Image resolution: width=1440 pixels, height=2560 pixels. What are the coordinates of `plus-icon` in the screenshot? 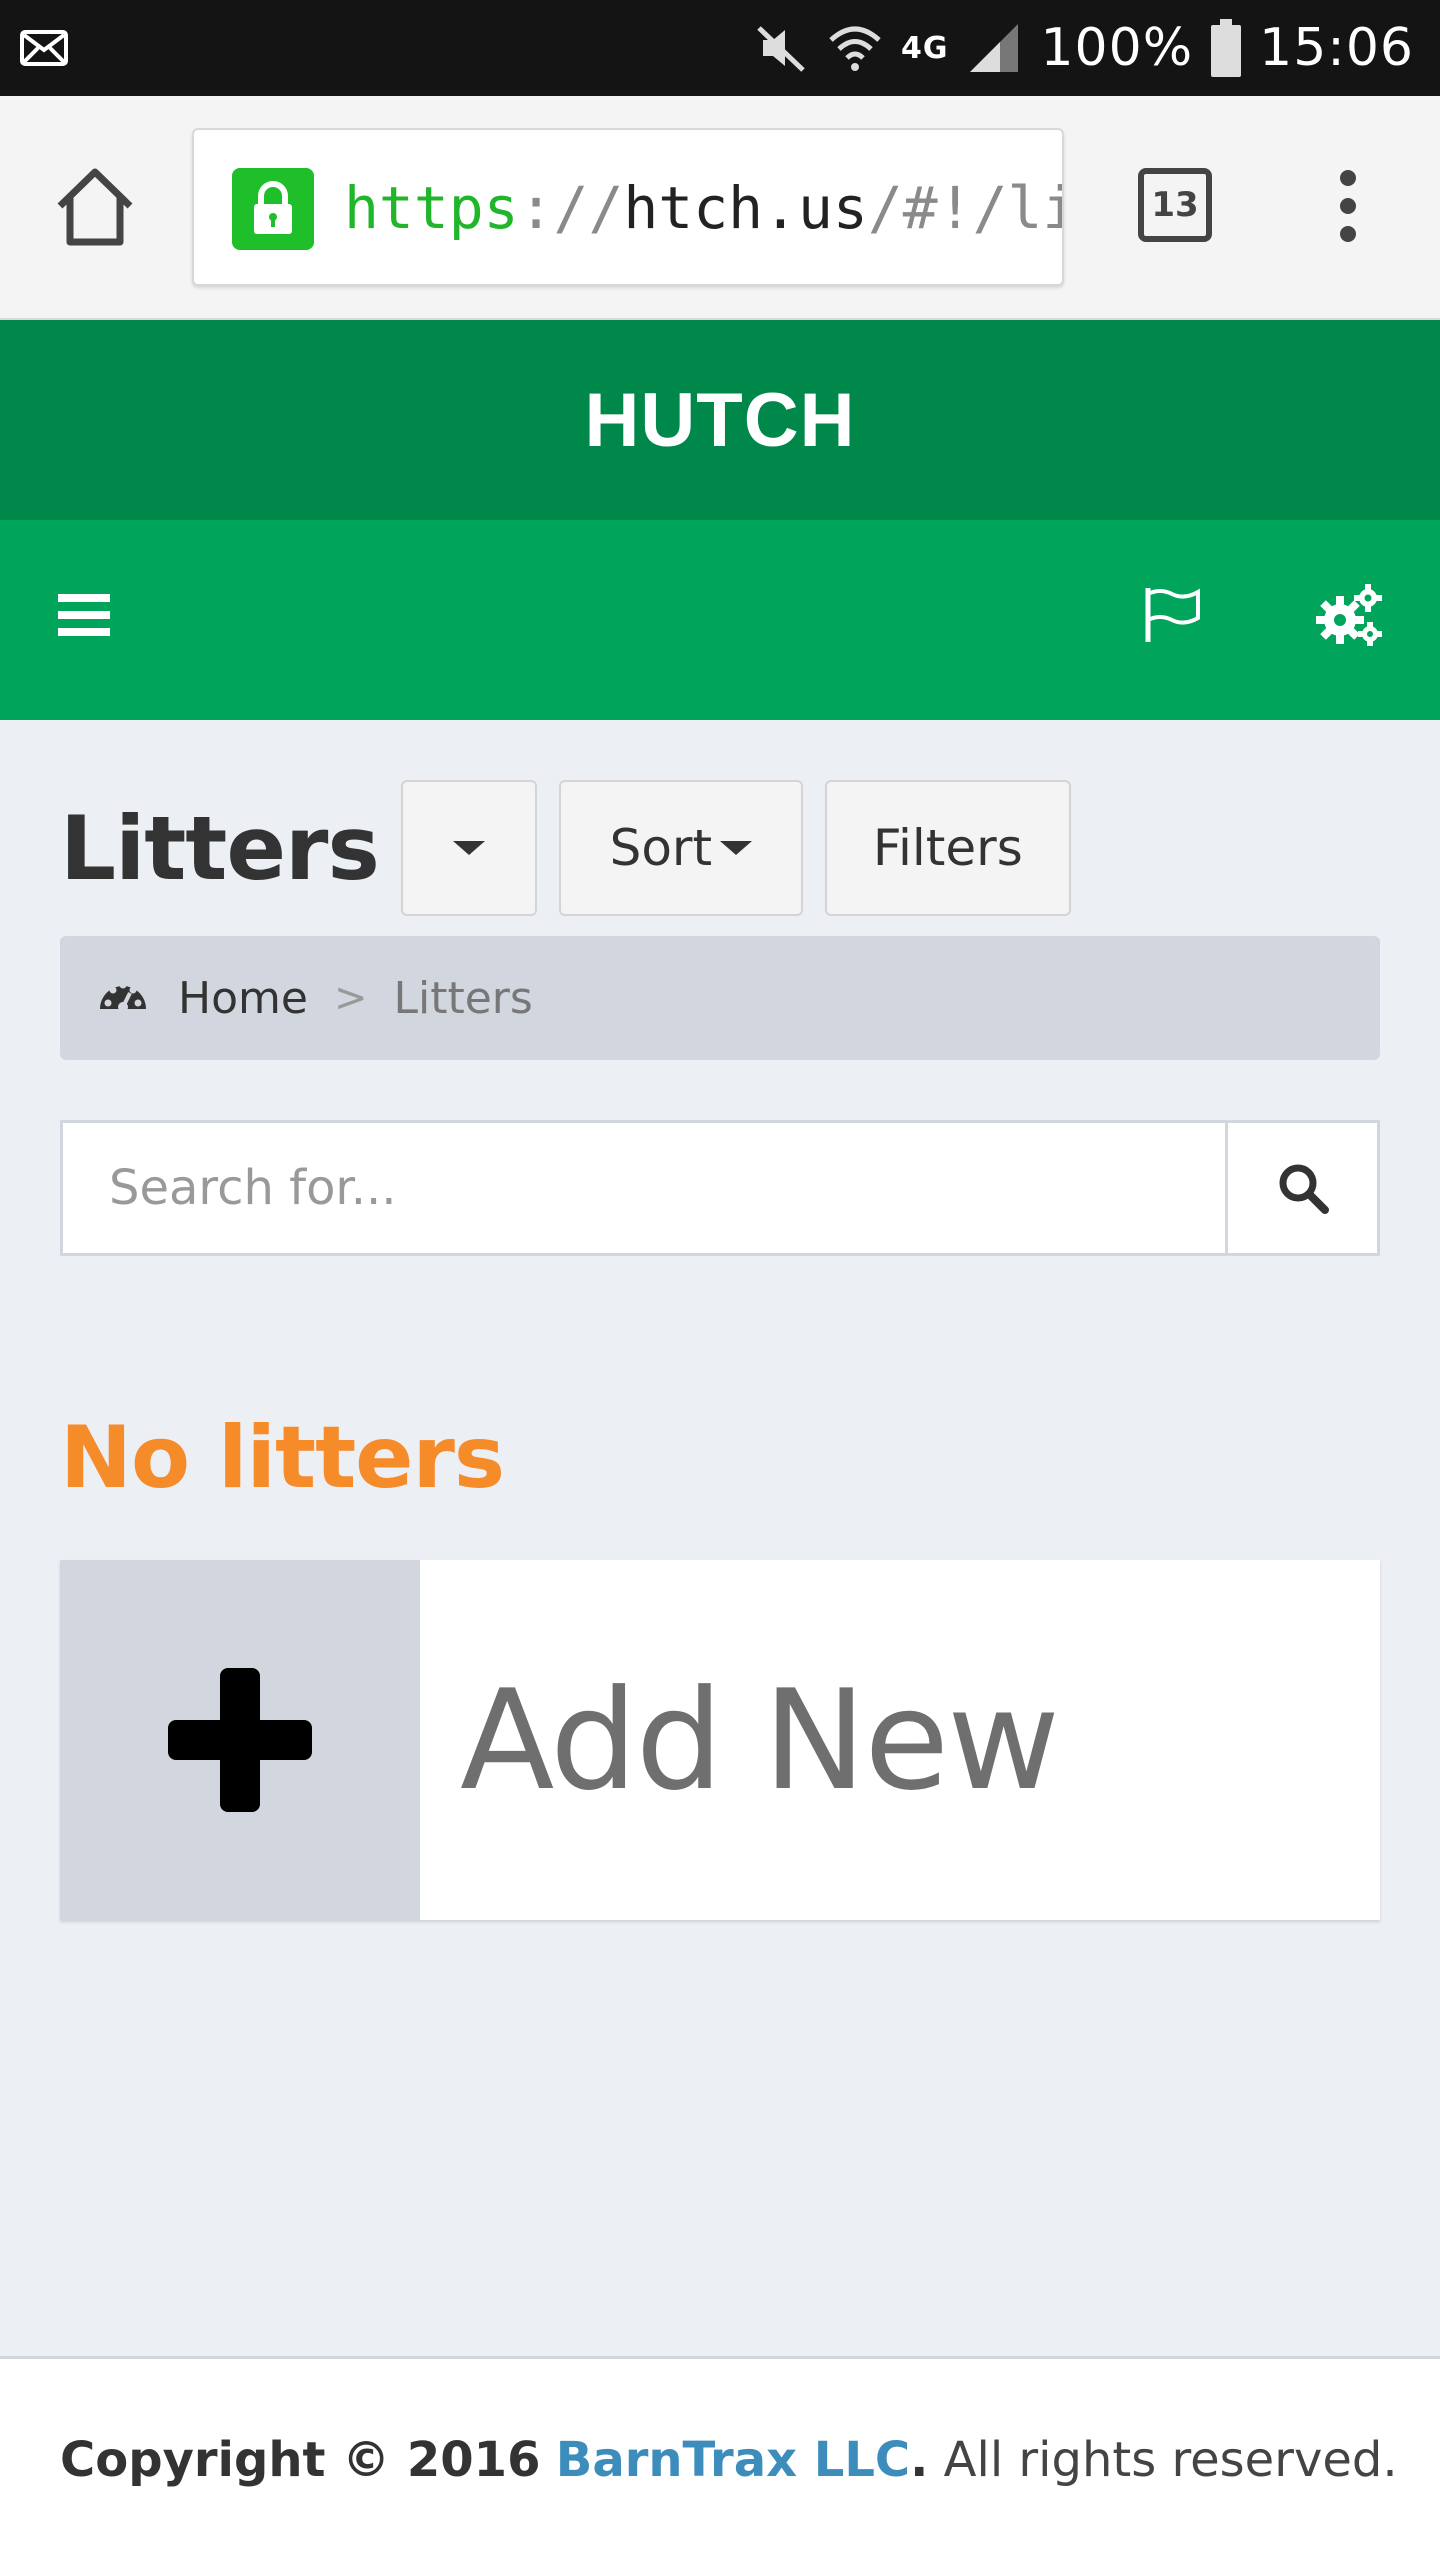 It's located at (240, 1740).